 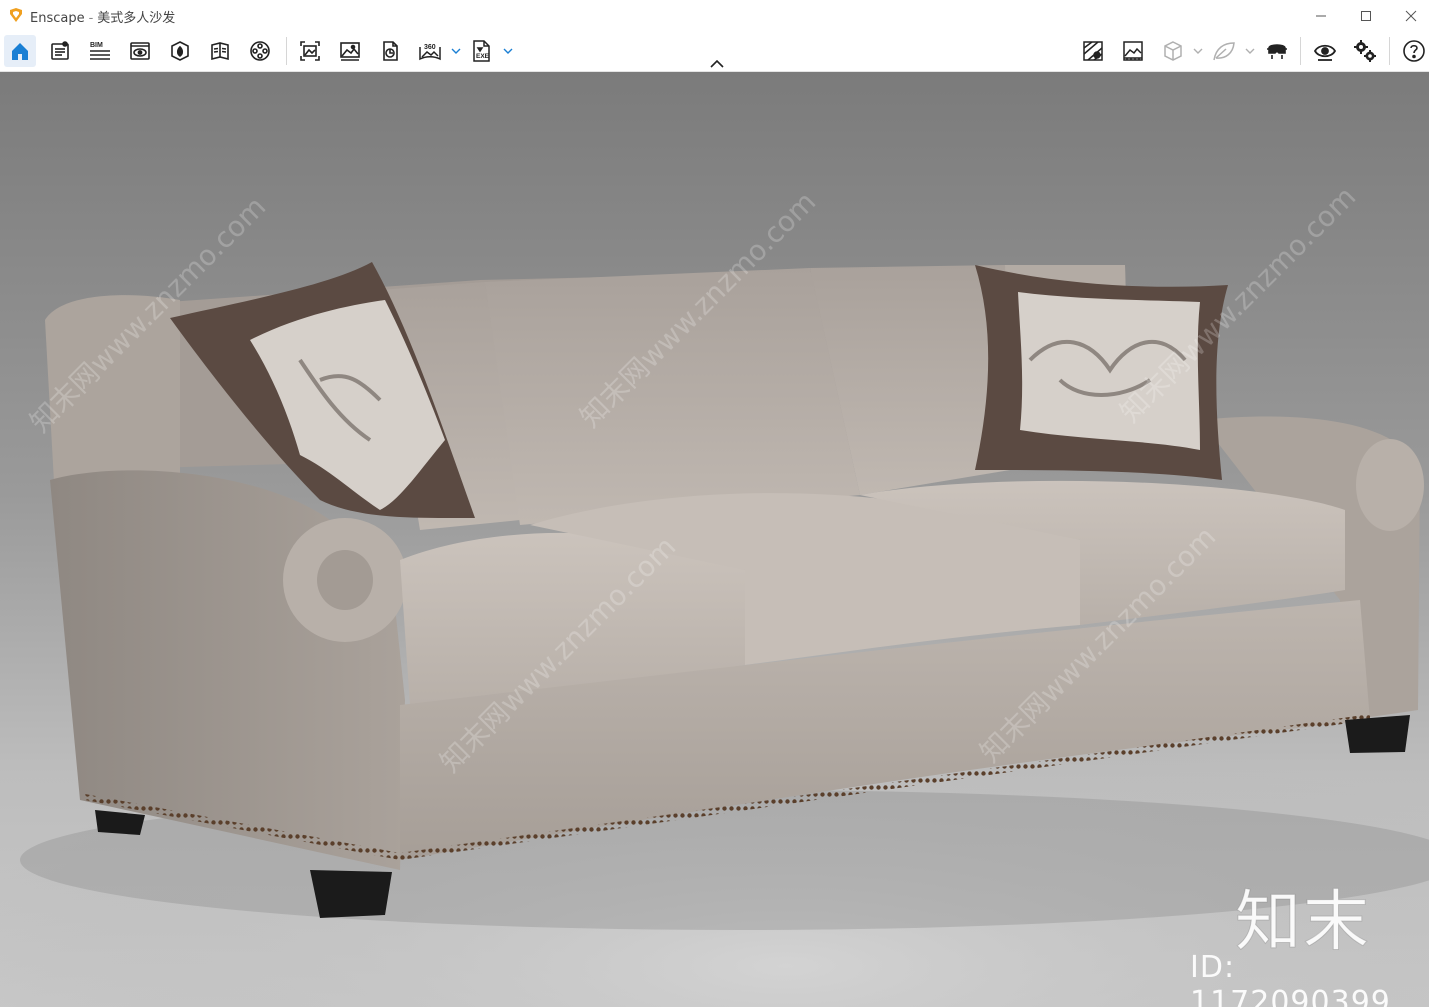 I want to click on settings-button, so click(x=1365, y=51).